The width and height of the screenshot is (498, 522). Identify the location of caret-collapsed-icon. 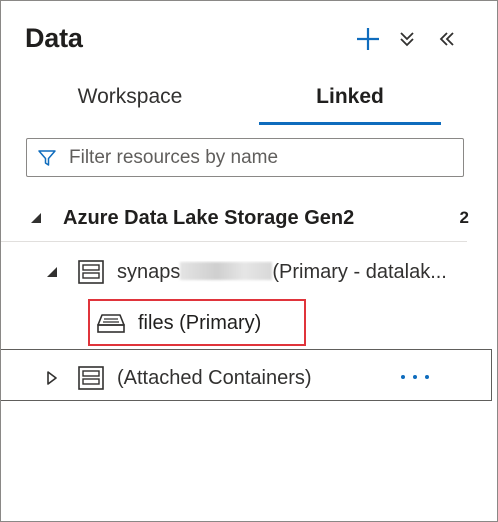
(52, 378).